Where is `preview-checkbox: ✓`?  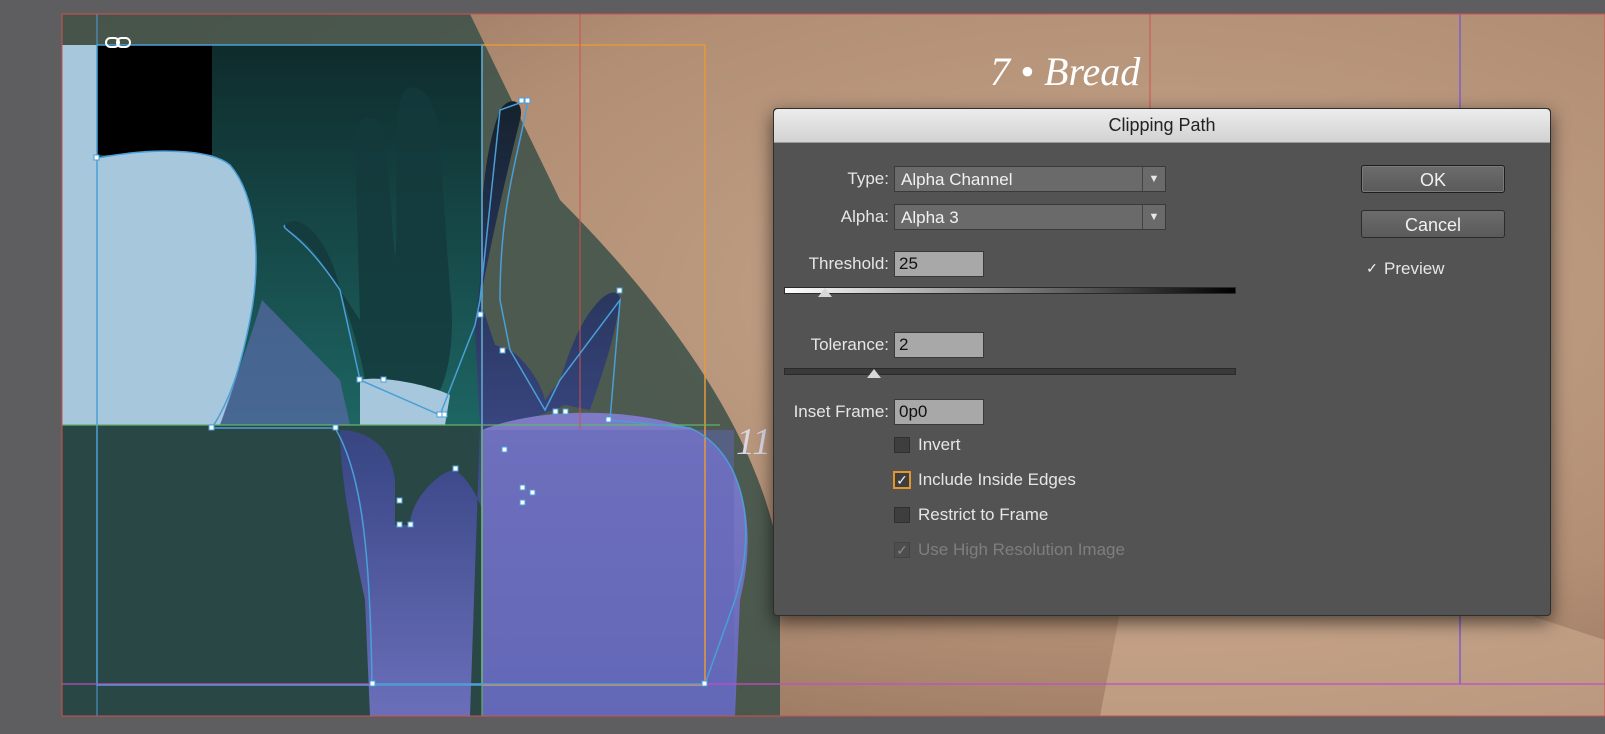 preview-checkbox: ✓ is located at coordinates (1372, 269).